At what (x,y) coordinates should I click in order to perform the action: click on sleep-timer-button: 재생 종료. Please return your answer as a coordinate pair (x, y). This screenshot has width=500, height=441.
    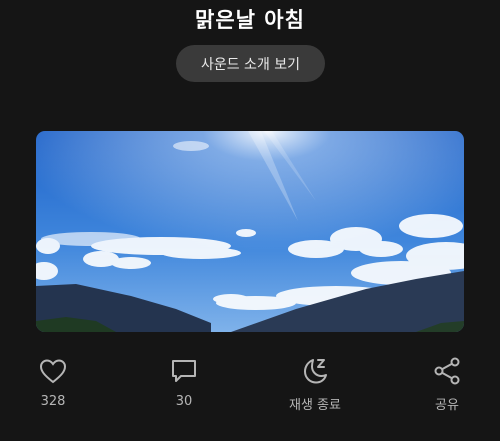
    Looking at the image, I should click on (315, 384).